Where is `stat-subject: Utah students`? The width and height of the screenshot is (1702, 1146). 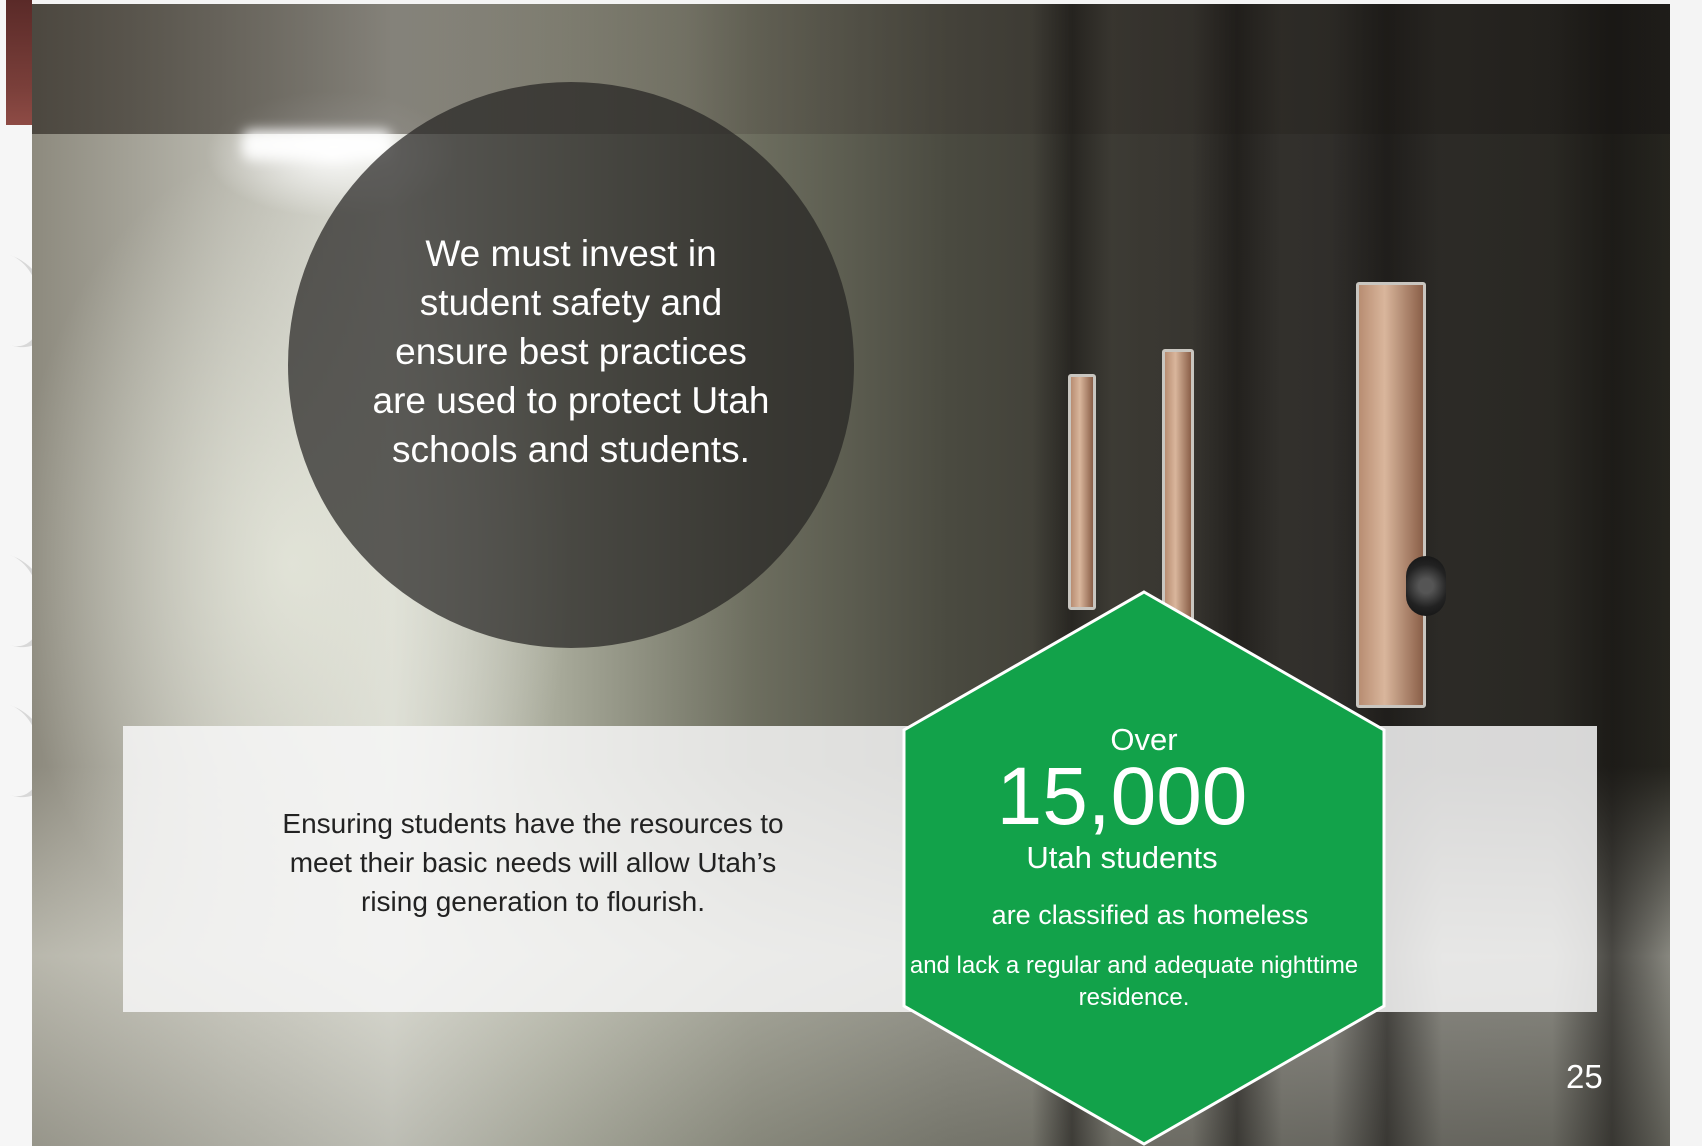
stat-subject: Utah students is located at coordinates (1122, 857).